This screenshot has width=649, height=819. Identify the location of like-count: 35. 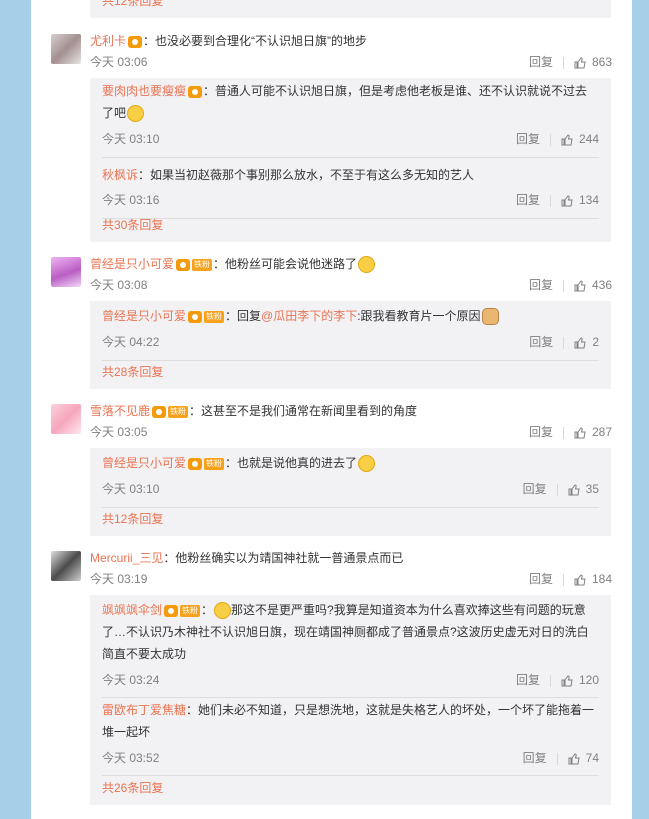
(592, 489).